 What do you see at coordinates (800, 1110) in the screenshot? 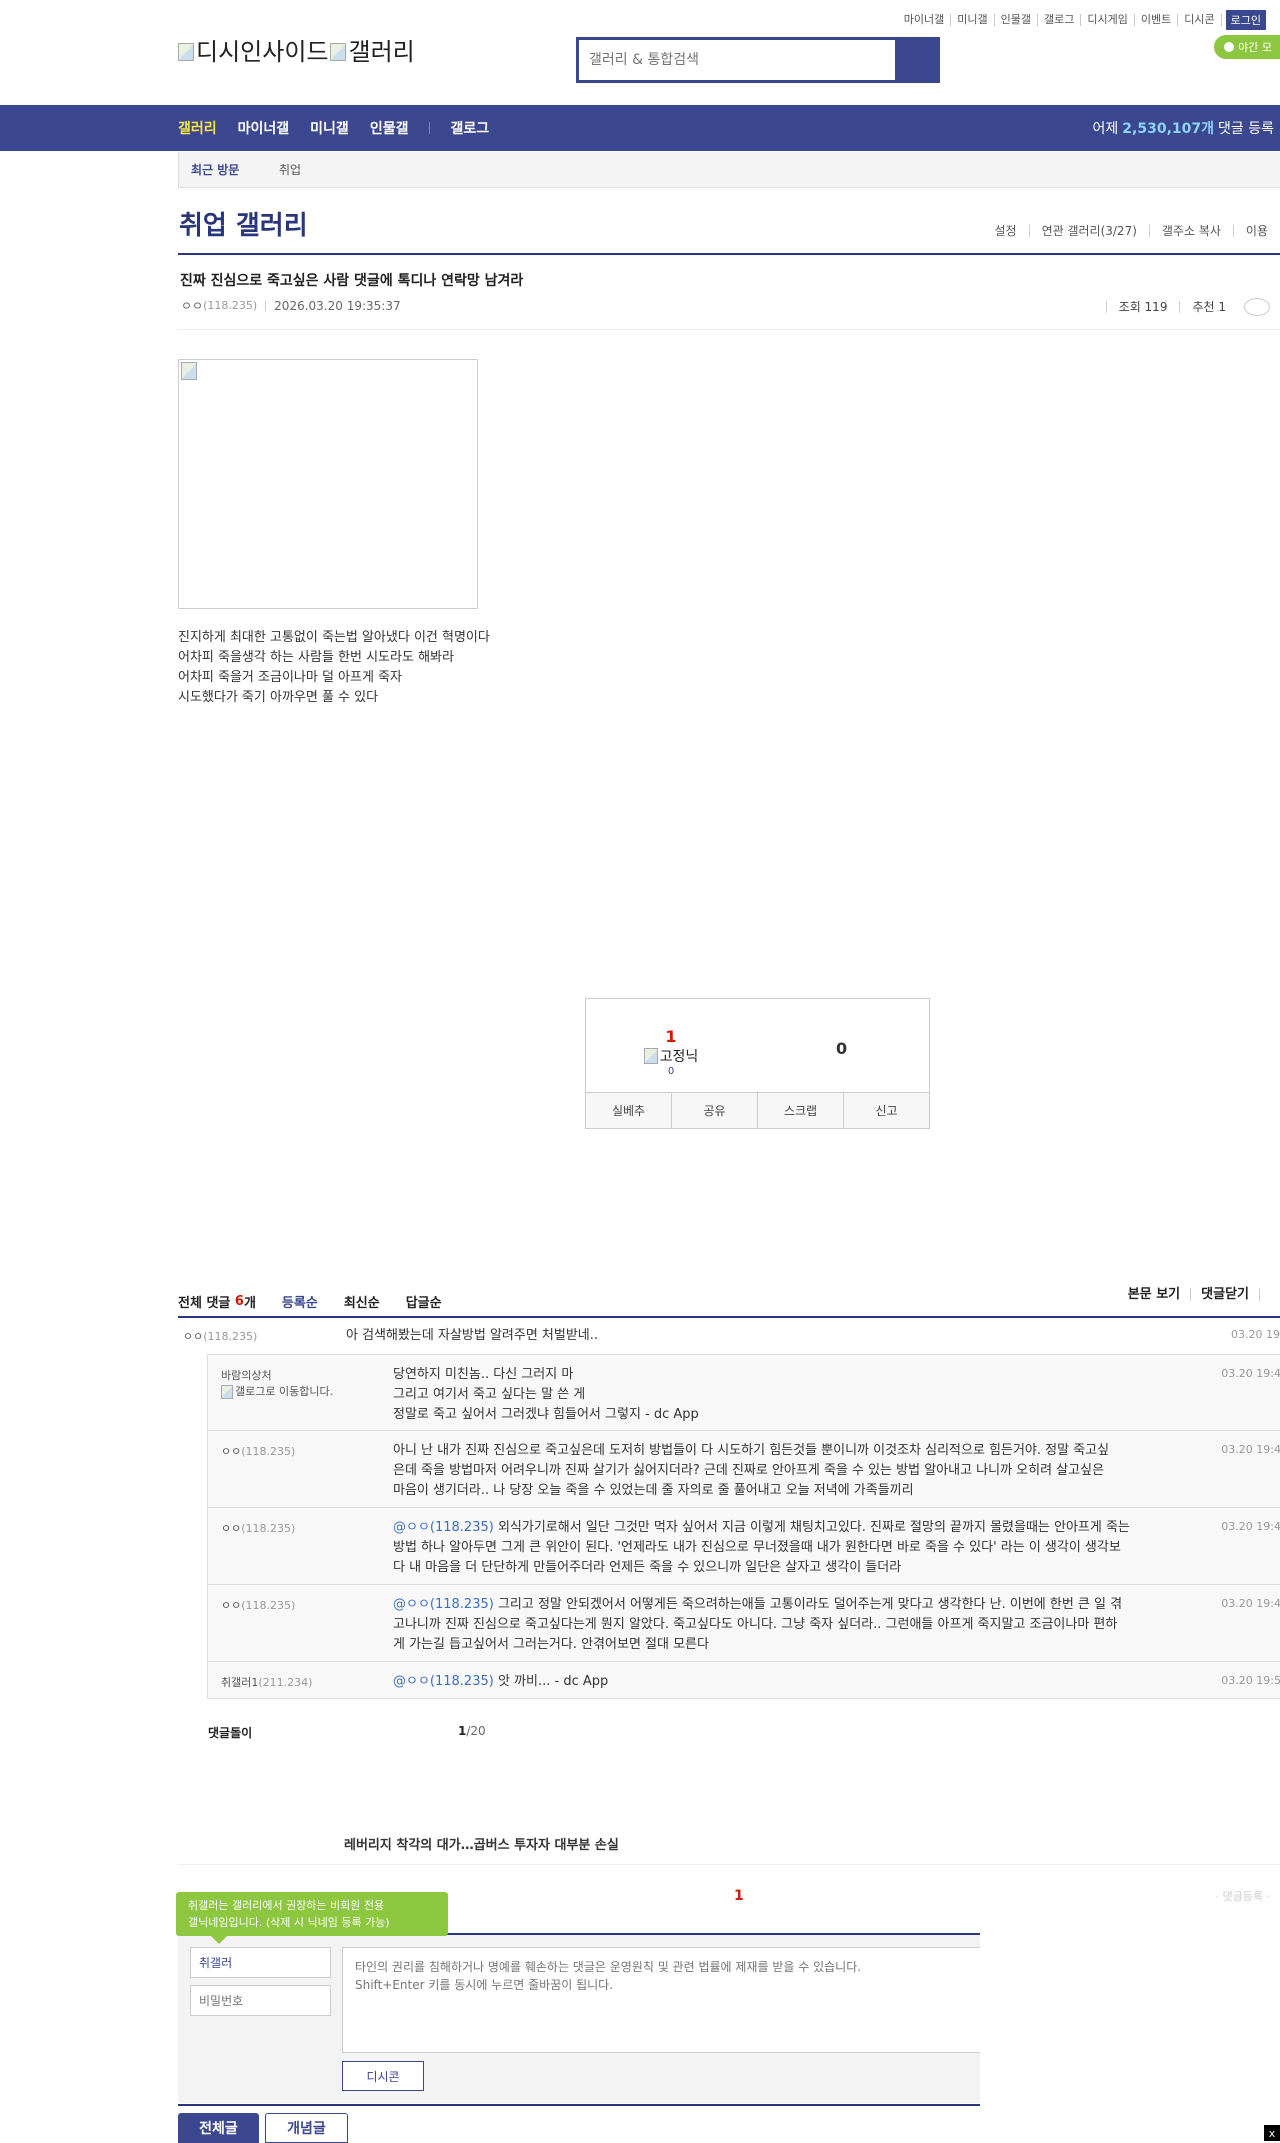
I see `scrap-button: 스크랩` at bounding box center [800, 1110].